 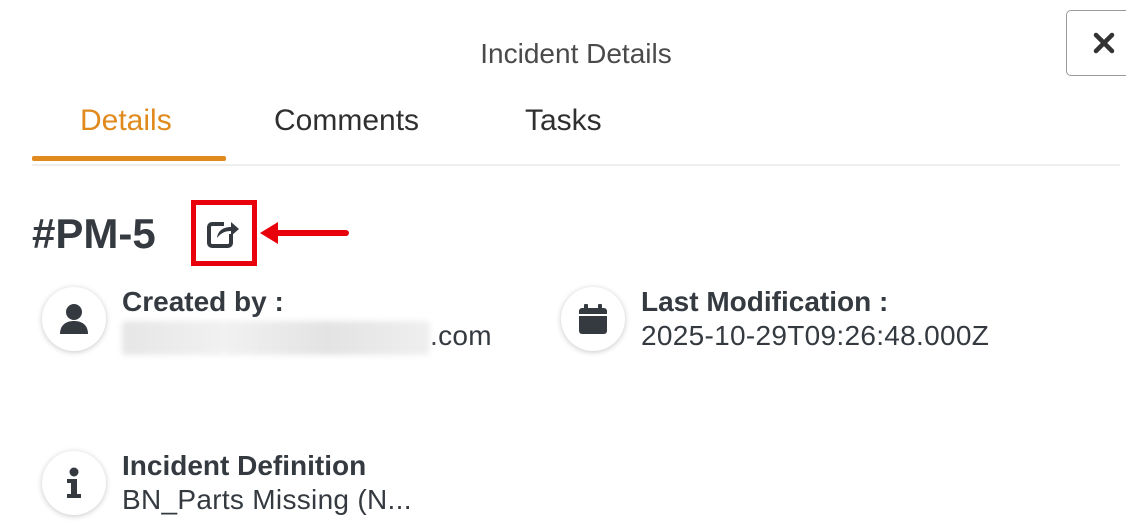 I want to click on created-by-avatar, so click(x=74, y=319).